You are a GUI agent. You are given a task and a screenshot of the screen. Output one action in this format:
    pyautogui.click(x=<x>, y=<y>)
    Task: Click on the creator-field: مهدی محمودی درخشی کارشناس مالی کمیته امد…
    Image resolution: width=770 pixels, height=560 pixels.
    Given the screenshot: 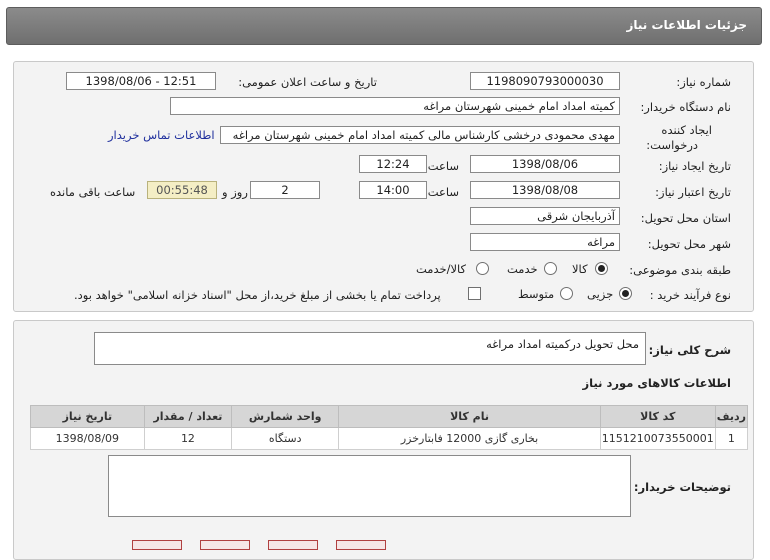 What is the action you would take?
    pyautogui.click(x=420, y=135)
    